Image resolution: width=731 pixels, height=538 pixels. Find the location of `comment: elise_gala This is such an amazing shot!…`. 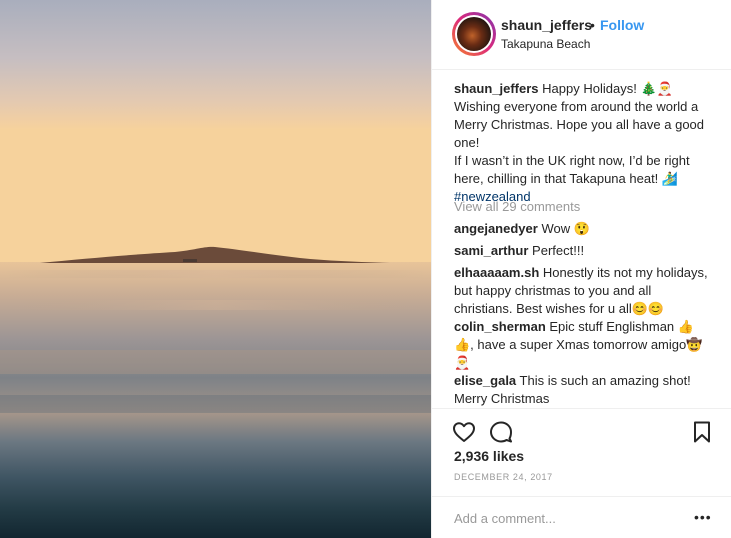

comment: elise_gala This is such an amazing shot!… is located at coordinates (587, 390).